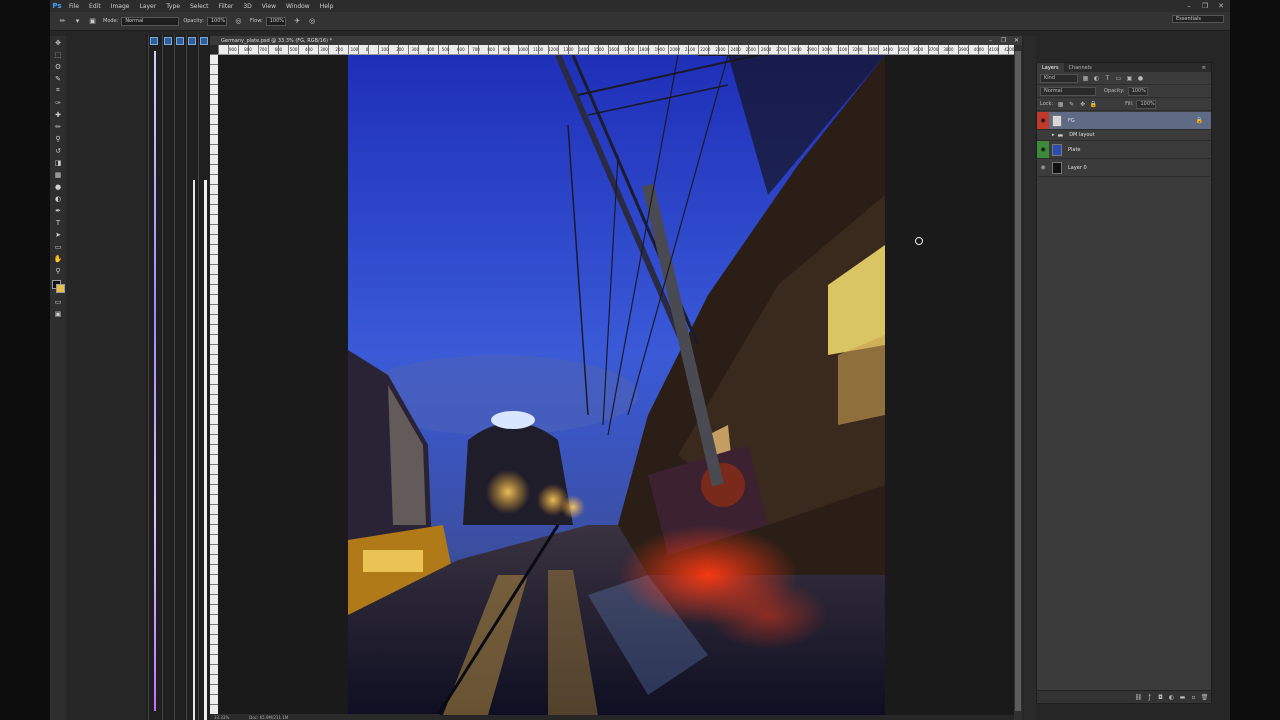 Image resolution: width=1280 pixels, height=720 pixels. Describe the element at coordinates (990, 40) in the screenshot. I see `doc-minimize-icon: –` at that location.